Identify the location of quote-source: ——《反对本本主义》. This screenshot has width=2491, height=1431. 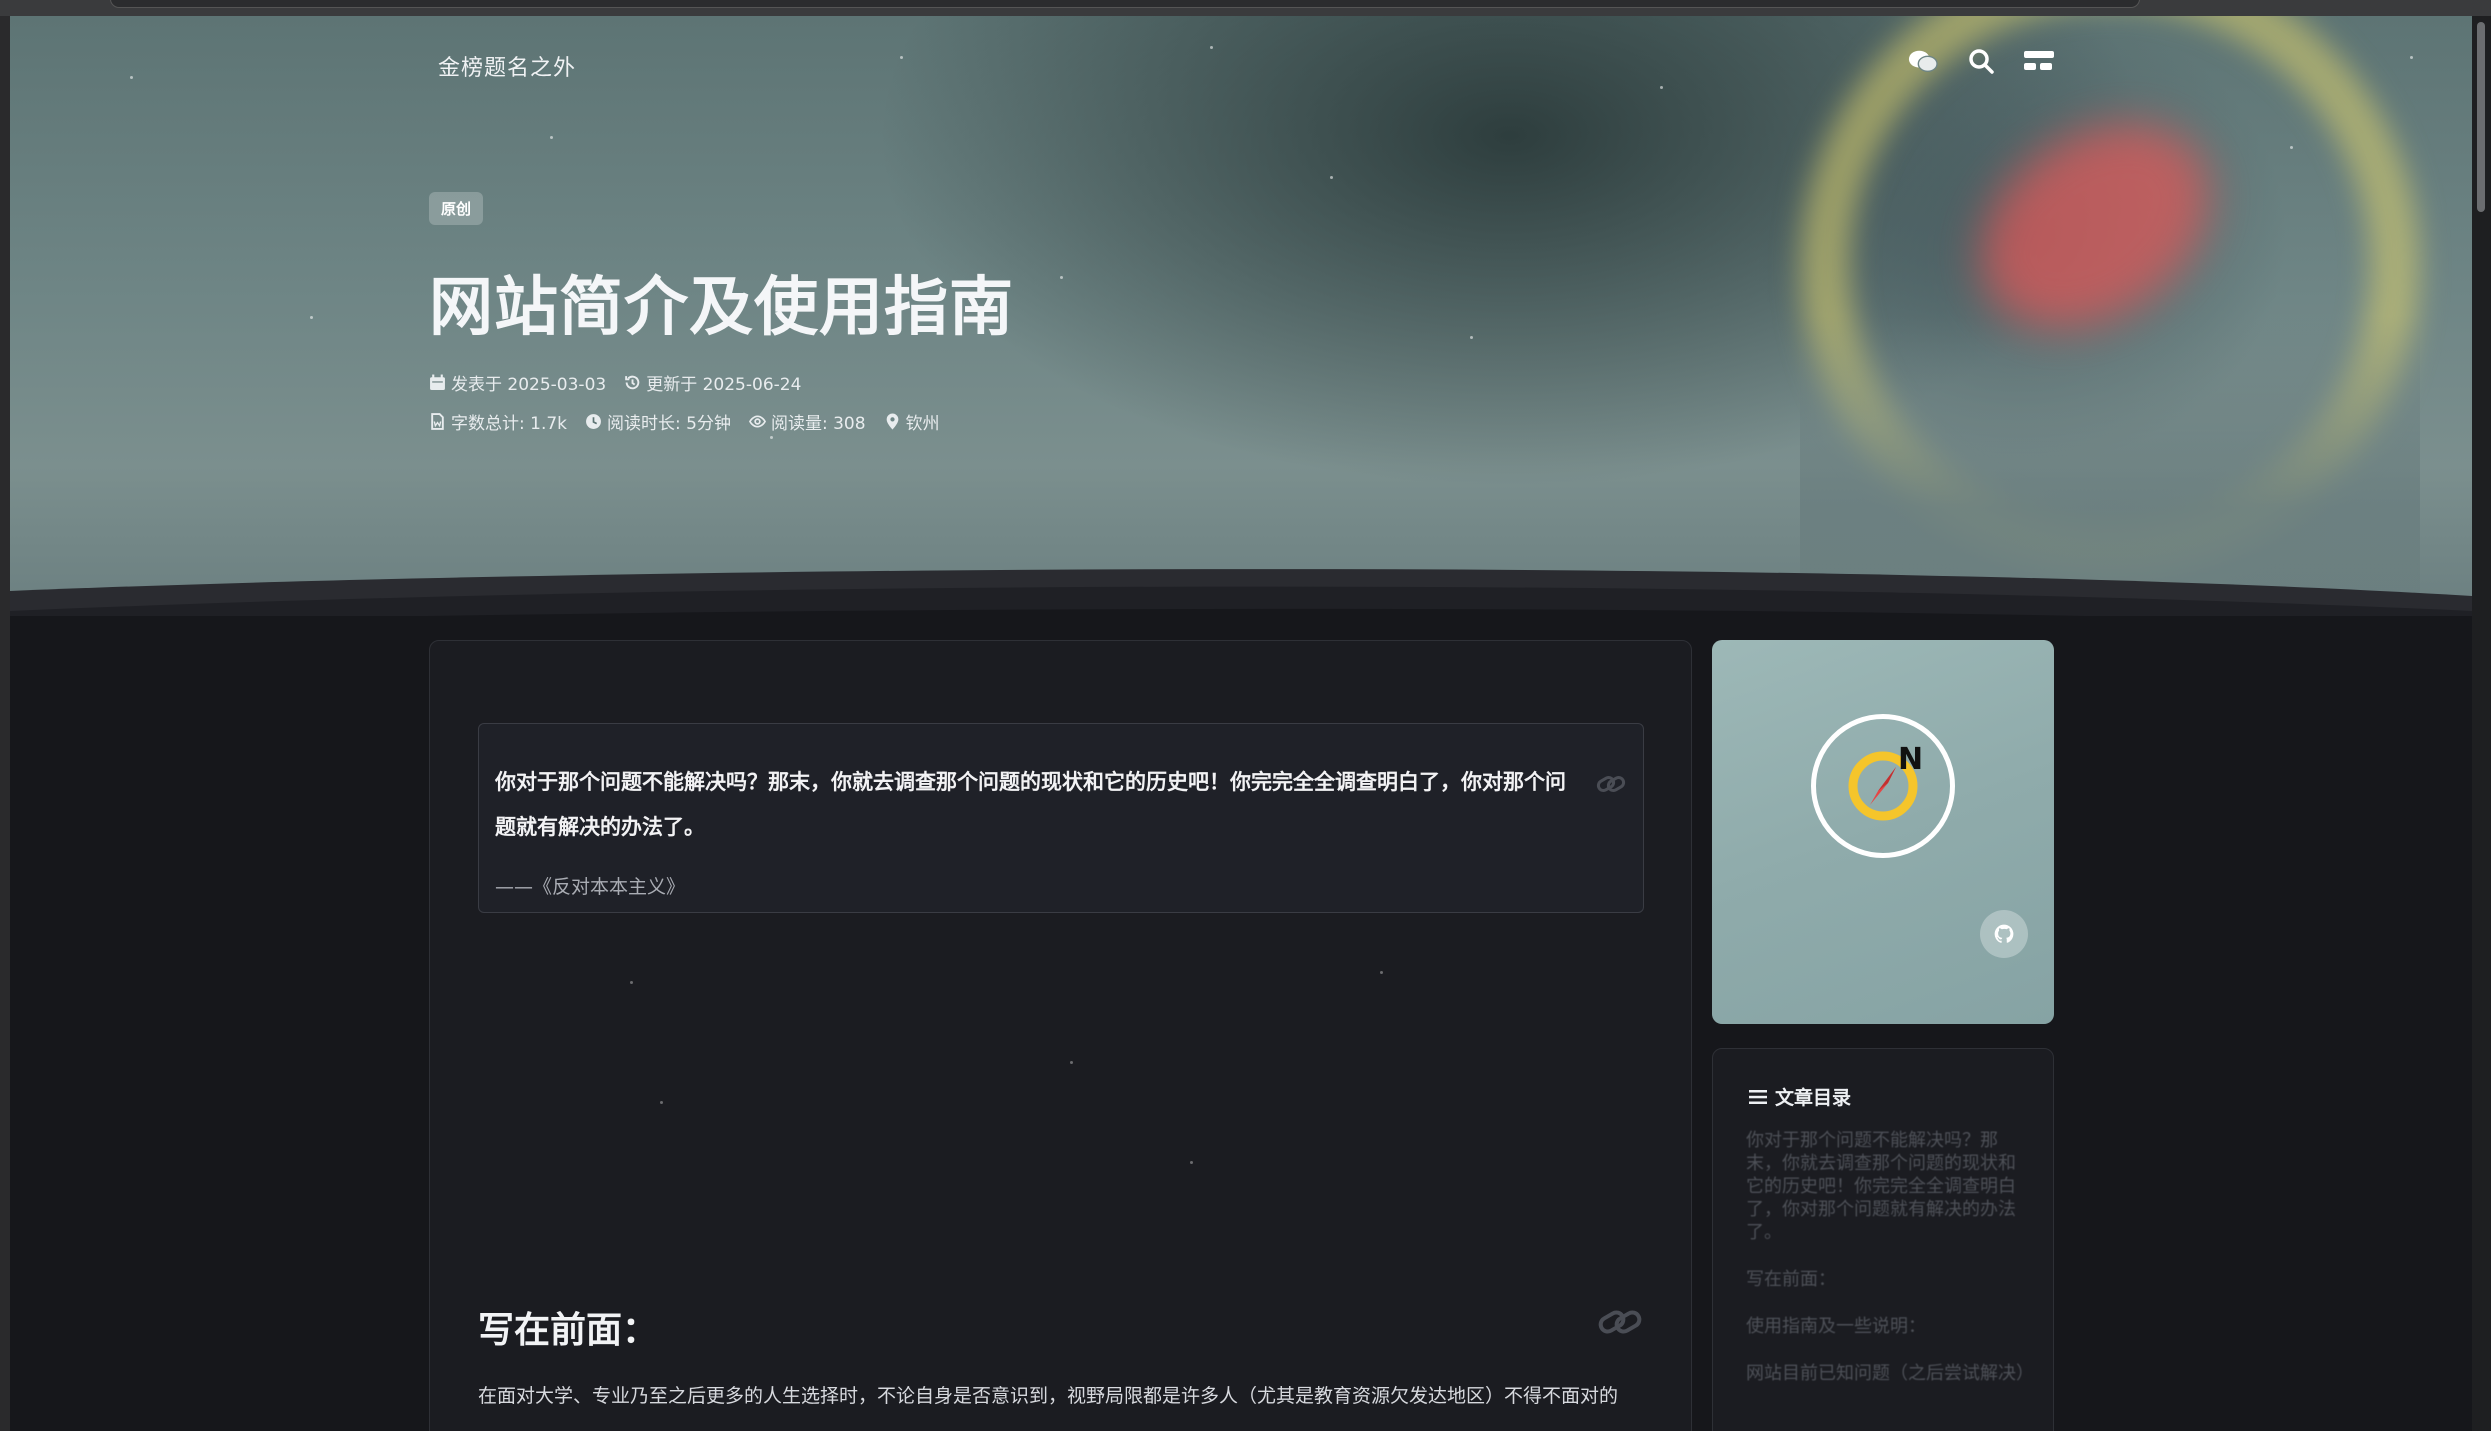
(590, 887).